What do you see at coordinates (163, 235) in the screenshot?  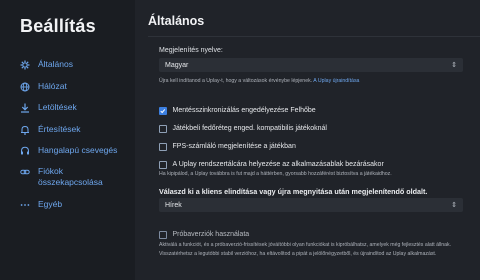 I see `beta-checkbox` at bounding box center [163, 235].